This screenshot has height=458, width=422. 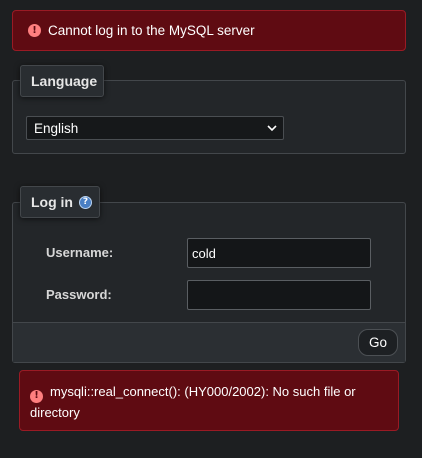 I want to click on login-error-text: Cannot log in to the MySQL server, so click(x=151, y=30).